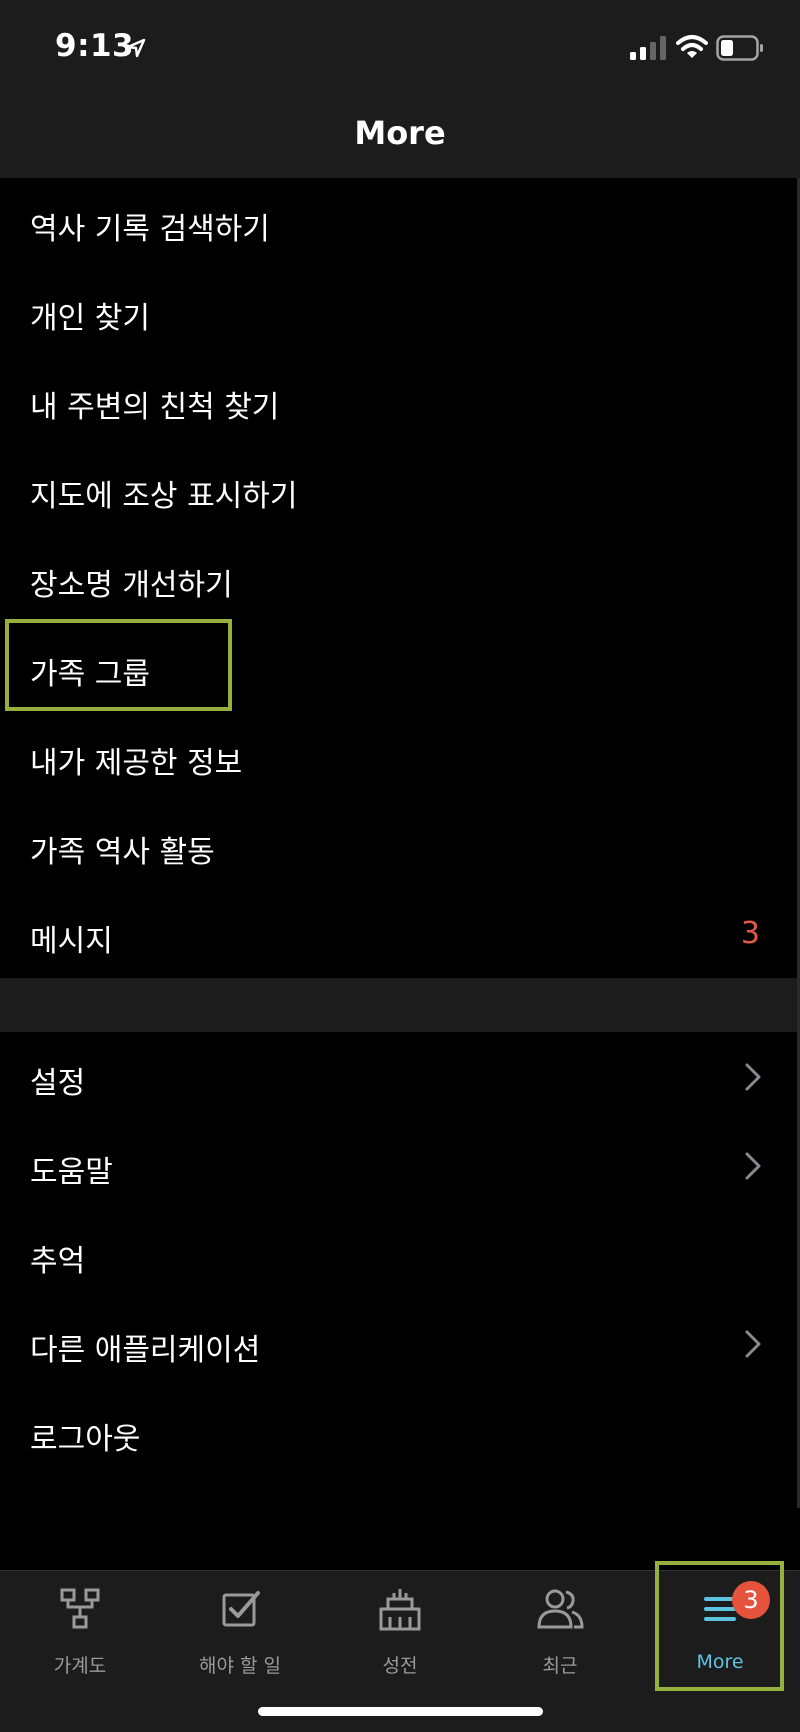 Image resolution: width=800 pixels, height=1732 pixels. I want to click on tab-label: 가계도, so click(80, 1666).